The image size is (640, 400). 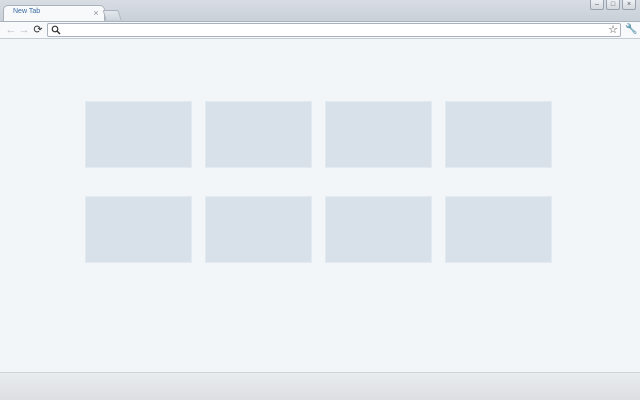 What do you see at coordinates (320, 386) in the screenshot?
I see `bottom-bar` at bounding box center [320, 386].